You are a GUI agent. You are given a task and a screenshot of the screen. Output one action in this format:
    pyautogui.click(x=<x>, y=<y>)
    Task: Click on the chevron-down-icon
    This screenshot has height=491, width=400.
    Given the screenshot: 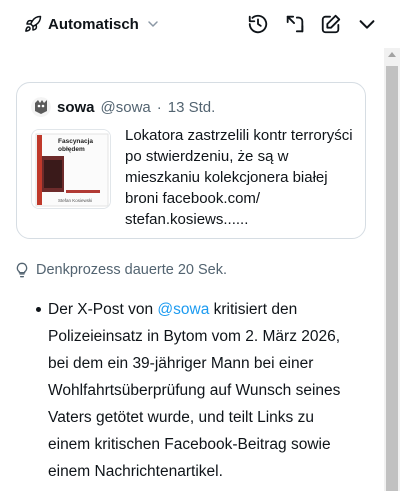 What is the action you would take?
    pyautogui.click(x=153, y=24)
    